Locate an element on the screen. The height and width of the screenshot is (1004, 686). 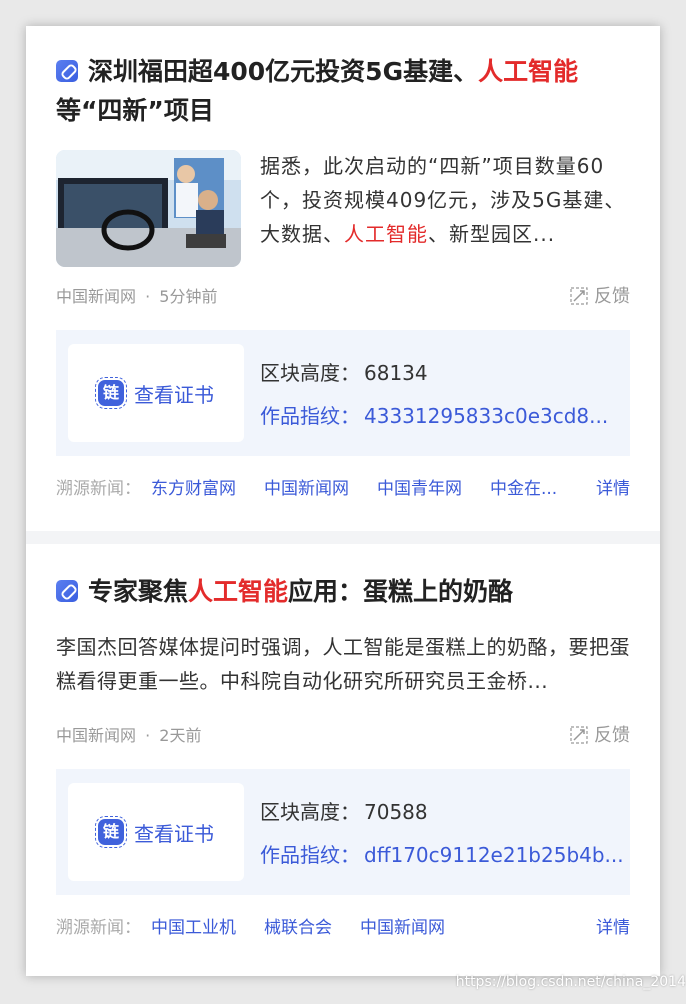
block-height: 区块高度： 70588 is located at coordinates (344, 812).